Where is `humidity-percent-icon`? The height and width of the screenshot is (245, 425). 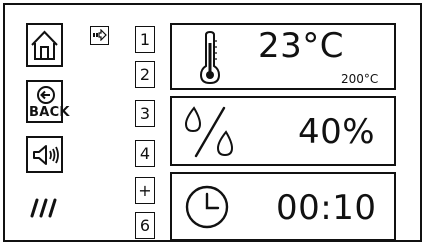 humidity-percent-icon is located at coordinates (210, 132).